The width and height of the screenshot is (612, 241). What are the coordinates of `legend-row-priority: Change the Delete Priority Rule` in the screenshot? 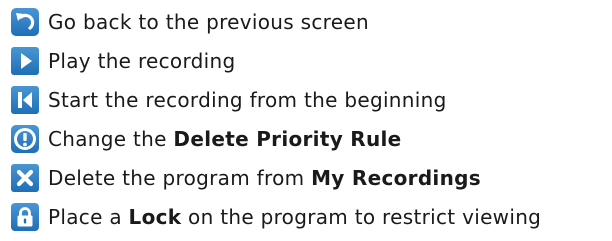 It's located at (206, 139).